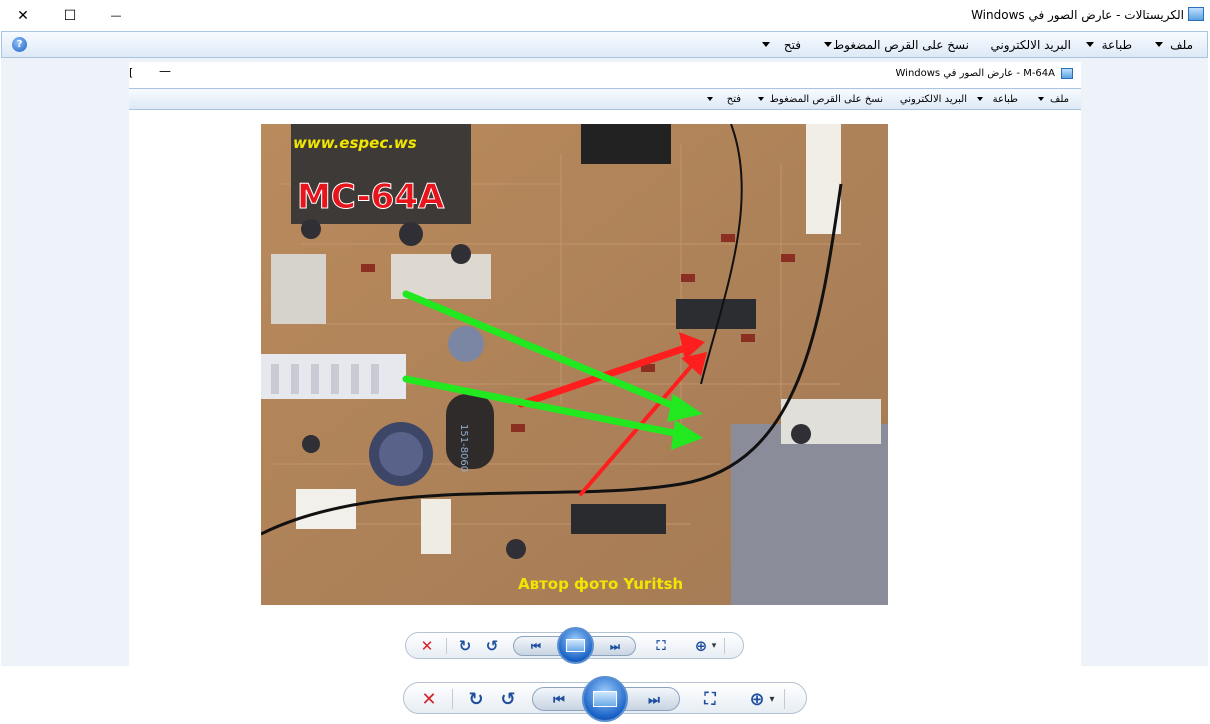  I want to click on maximize-icon: ☐, so click(70, 15).